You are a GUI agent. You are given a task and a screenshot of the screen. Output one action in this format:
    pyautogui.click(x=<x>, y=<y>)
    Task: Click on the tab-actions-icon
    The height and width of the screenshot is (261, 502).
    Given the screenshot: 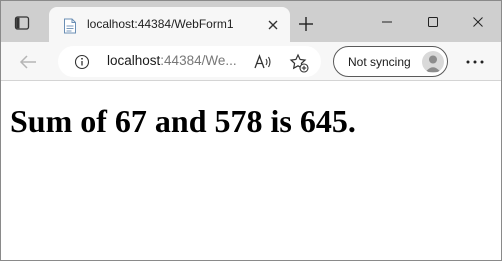 What is the action you would take?
    pyautogui.click(x=22, y=23)
    